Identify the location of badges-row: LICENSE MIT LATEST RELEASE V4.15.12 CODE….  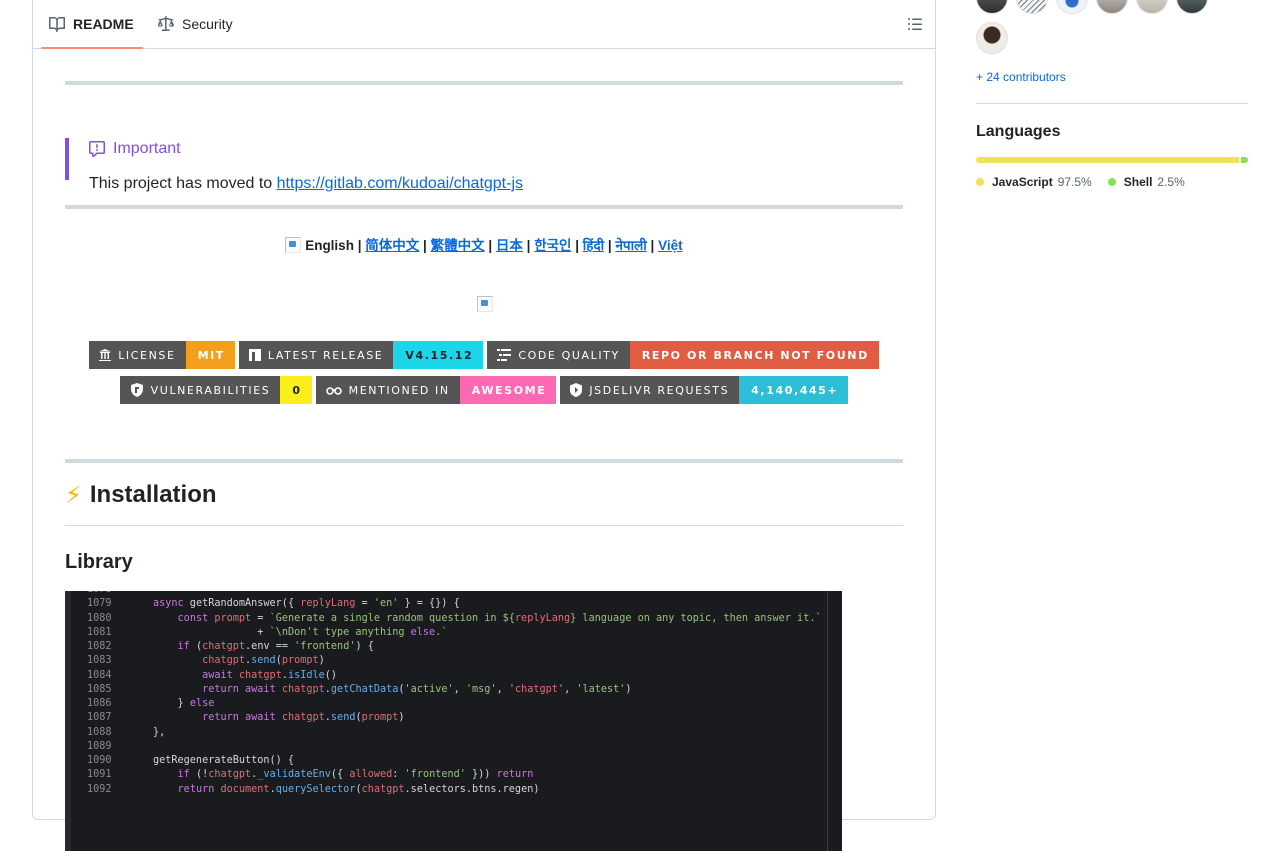
(484, 355).